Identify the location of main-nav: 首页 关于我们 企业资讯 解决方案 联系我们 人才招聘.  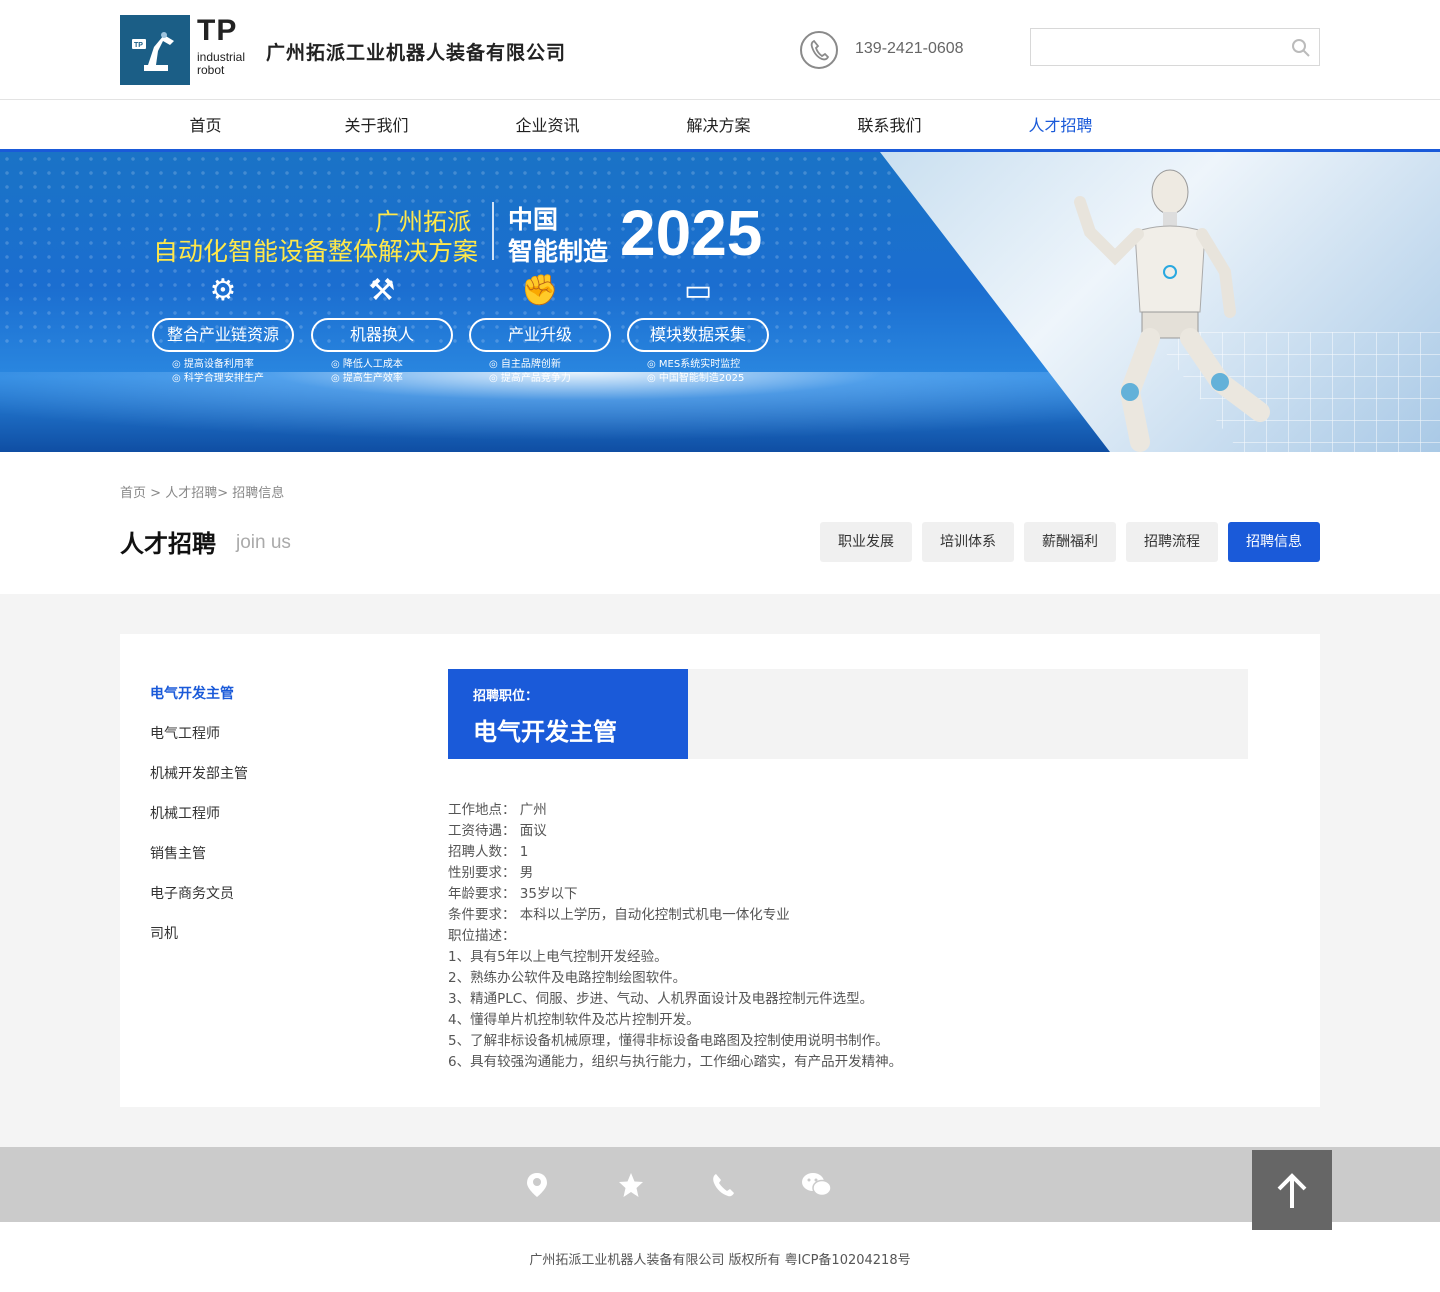
(720, 126).